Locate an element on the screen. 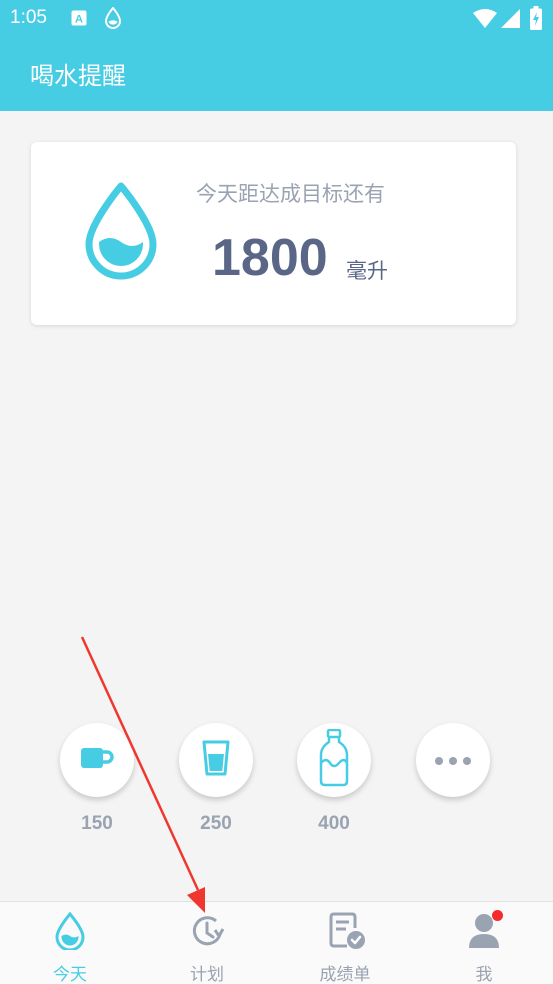 The height and width of the screenshot is (984, 553). goal-card-title: 今天距达成目标还有 is located at coordinates (290, 194).